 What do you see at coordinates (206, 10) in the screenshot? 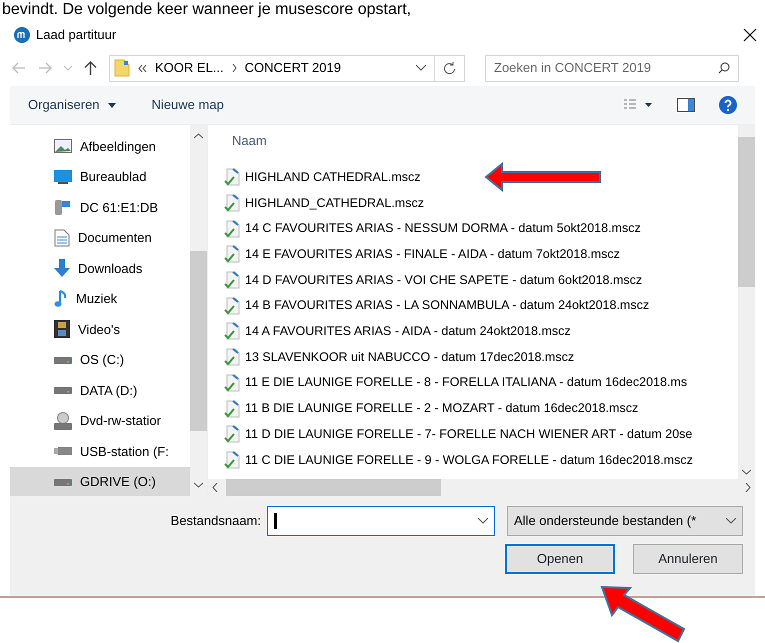
I see `caption-text: bevindt. De volgende keer wanneer je musescore opstart,` at bounding box center [206, 10].